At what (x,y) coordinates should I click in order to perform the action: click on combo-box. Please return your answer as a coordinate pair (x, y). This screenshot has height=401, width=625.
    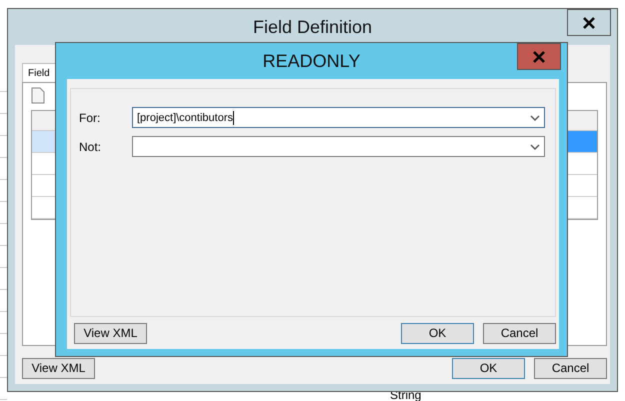
    Looking at the image, I should click on (338, 146).